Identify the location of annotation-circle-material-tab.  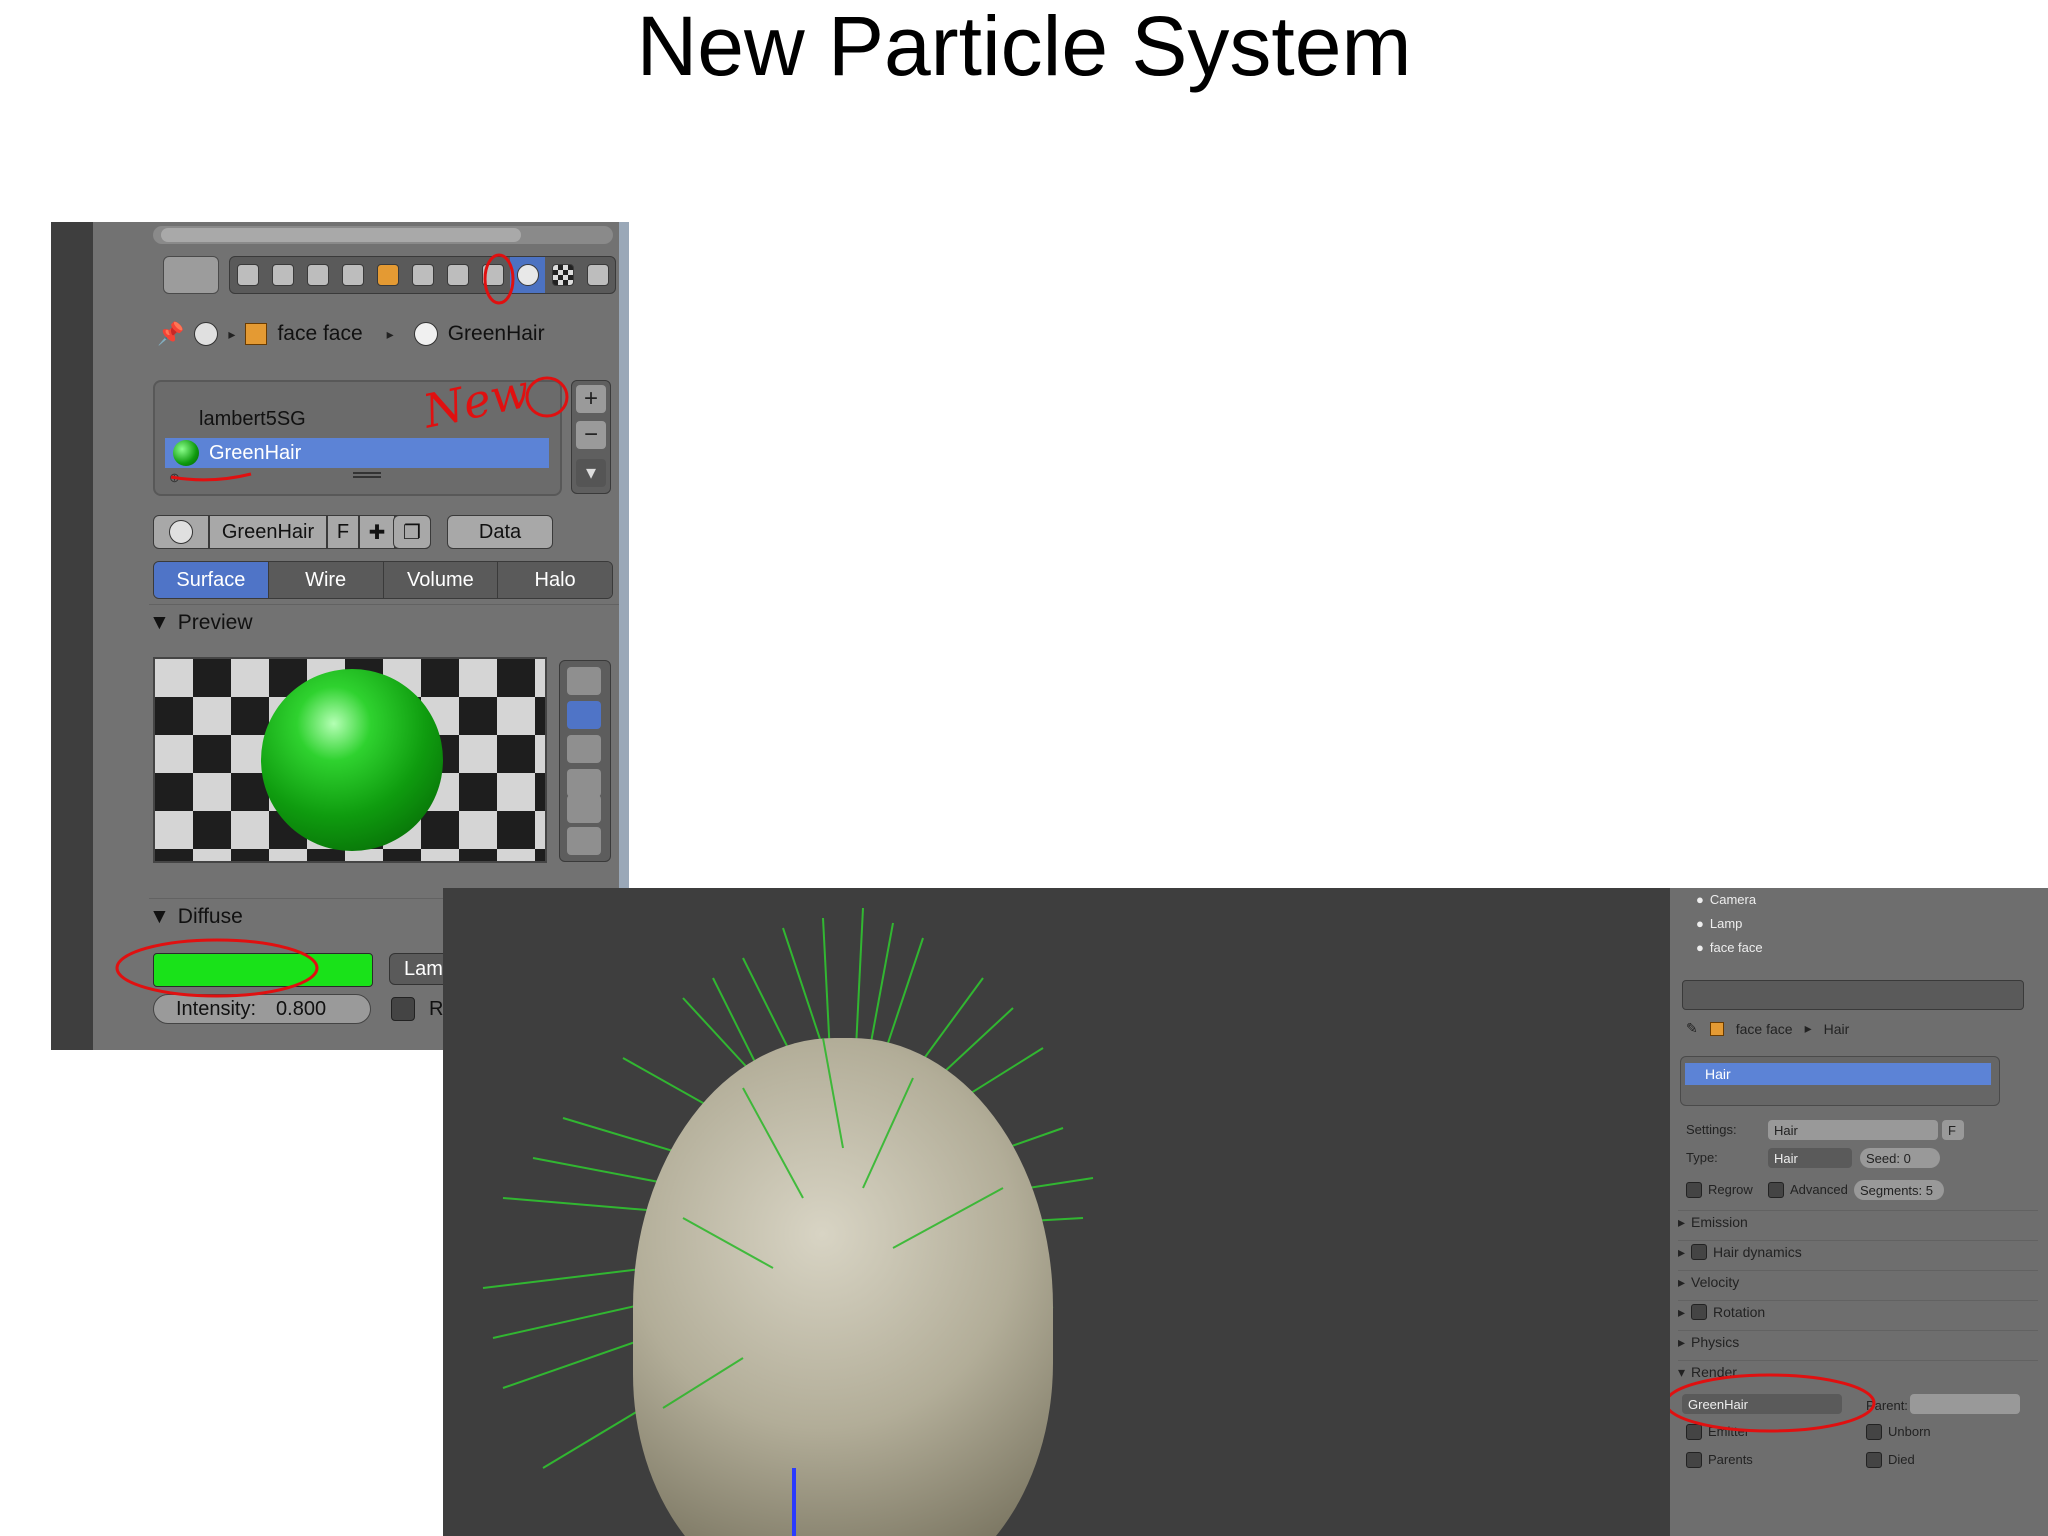
(499, 279).